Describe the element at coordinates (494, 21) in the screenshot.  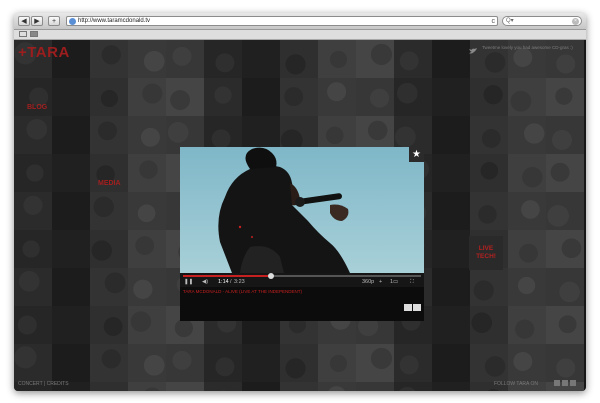
I see `reload-icon: c` at that location.